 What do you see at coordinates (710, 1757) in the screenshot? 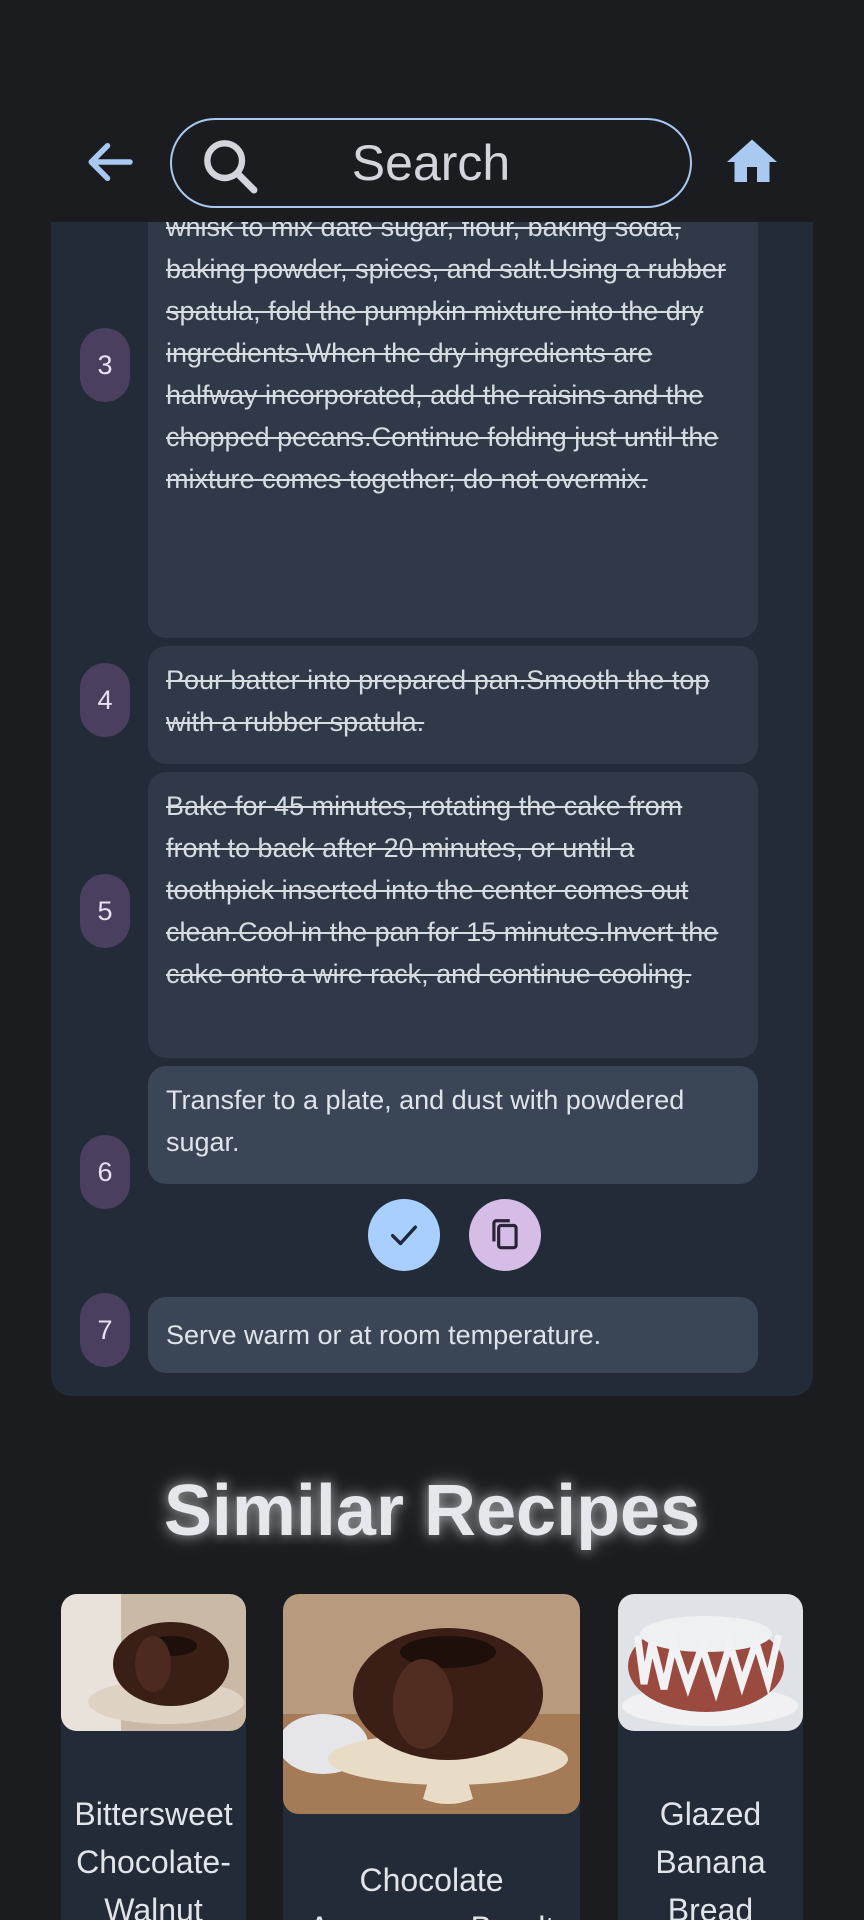
I see `recipe-card: Glazed Banana Bread` at bounding box center [710, 1757].